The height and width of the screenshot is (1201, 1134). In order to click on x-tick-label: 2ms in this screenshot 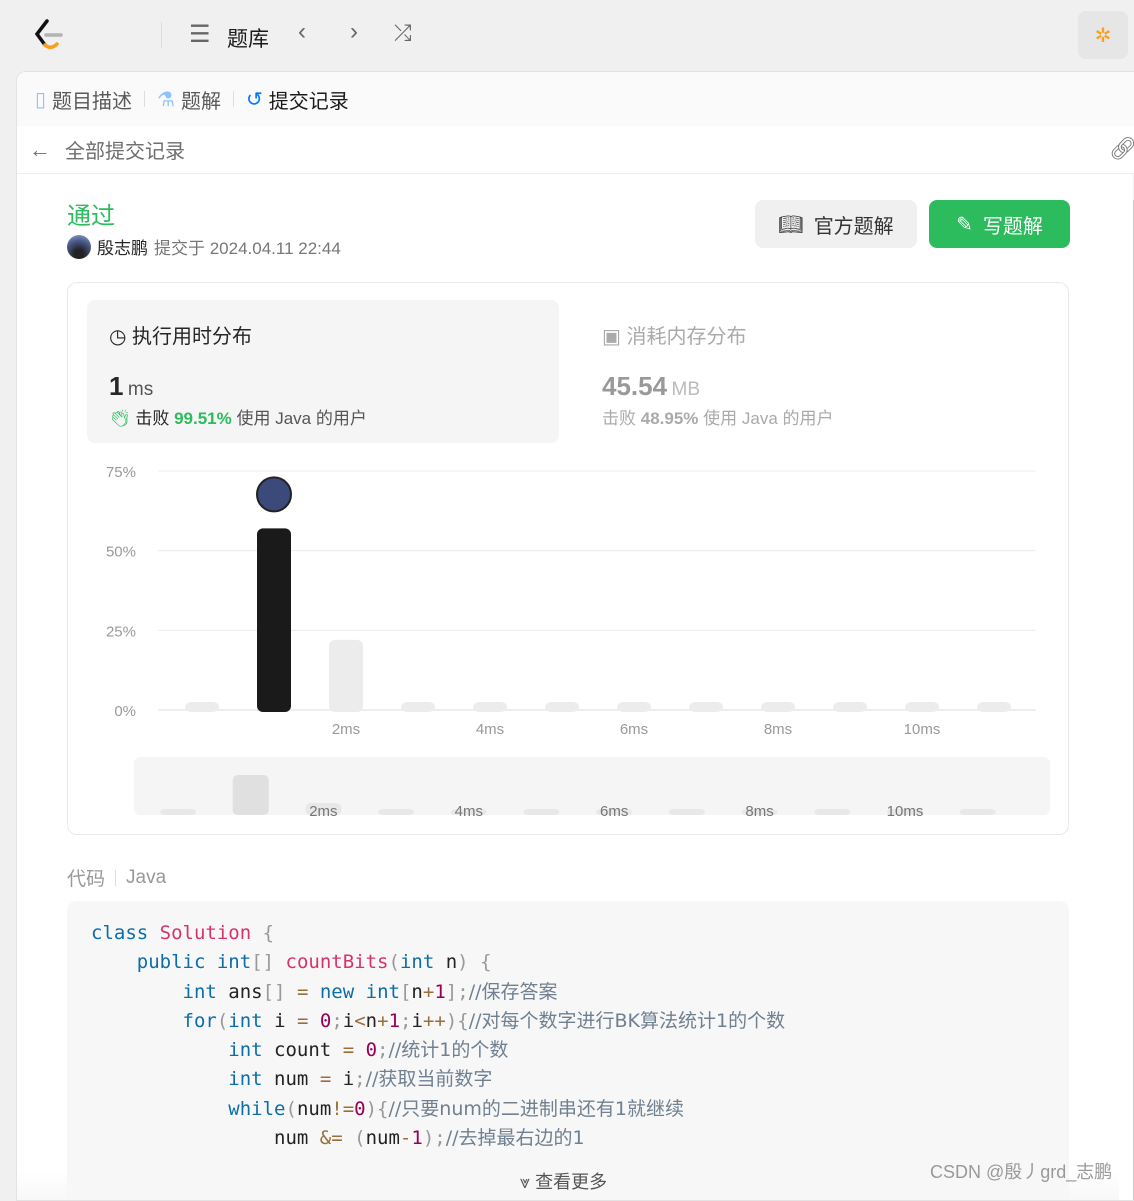, I will do `click(346, 729)`.